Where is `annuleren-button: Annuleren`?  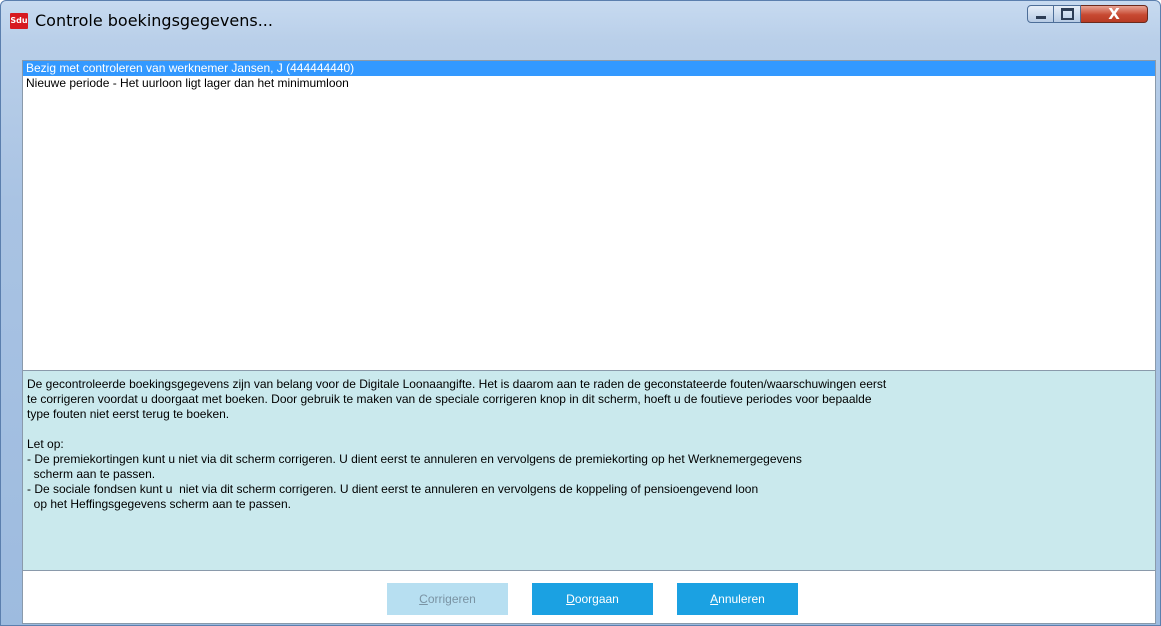
annuleren-button: Annuleren is located at coordinates (737, 599).